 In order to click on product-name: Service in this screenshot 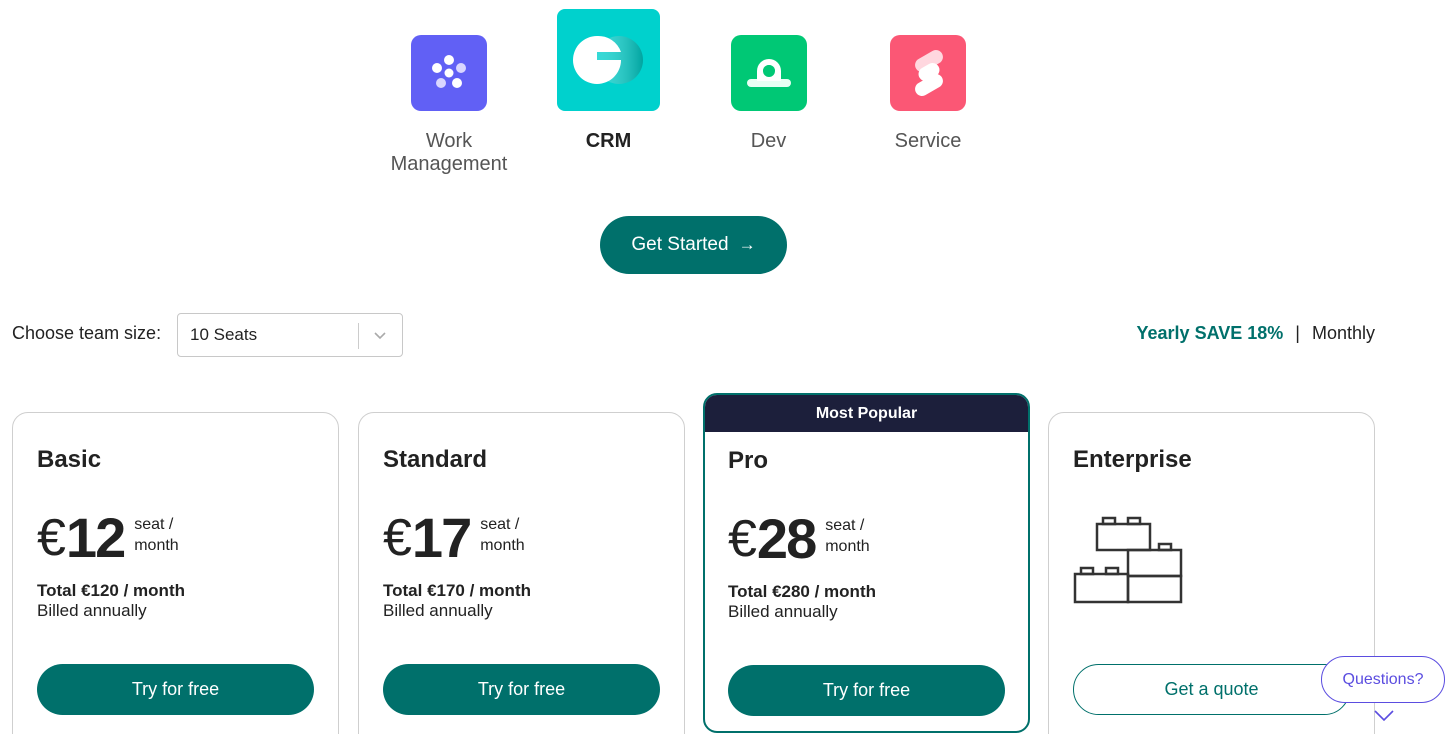, I will do `click(928, 141)`.